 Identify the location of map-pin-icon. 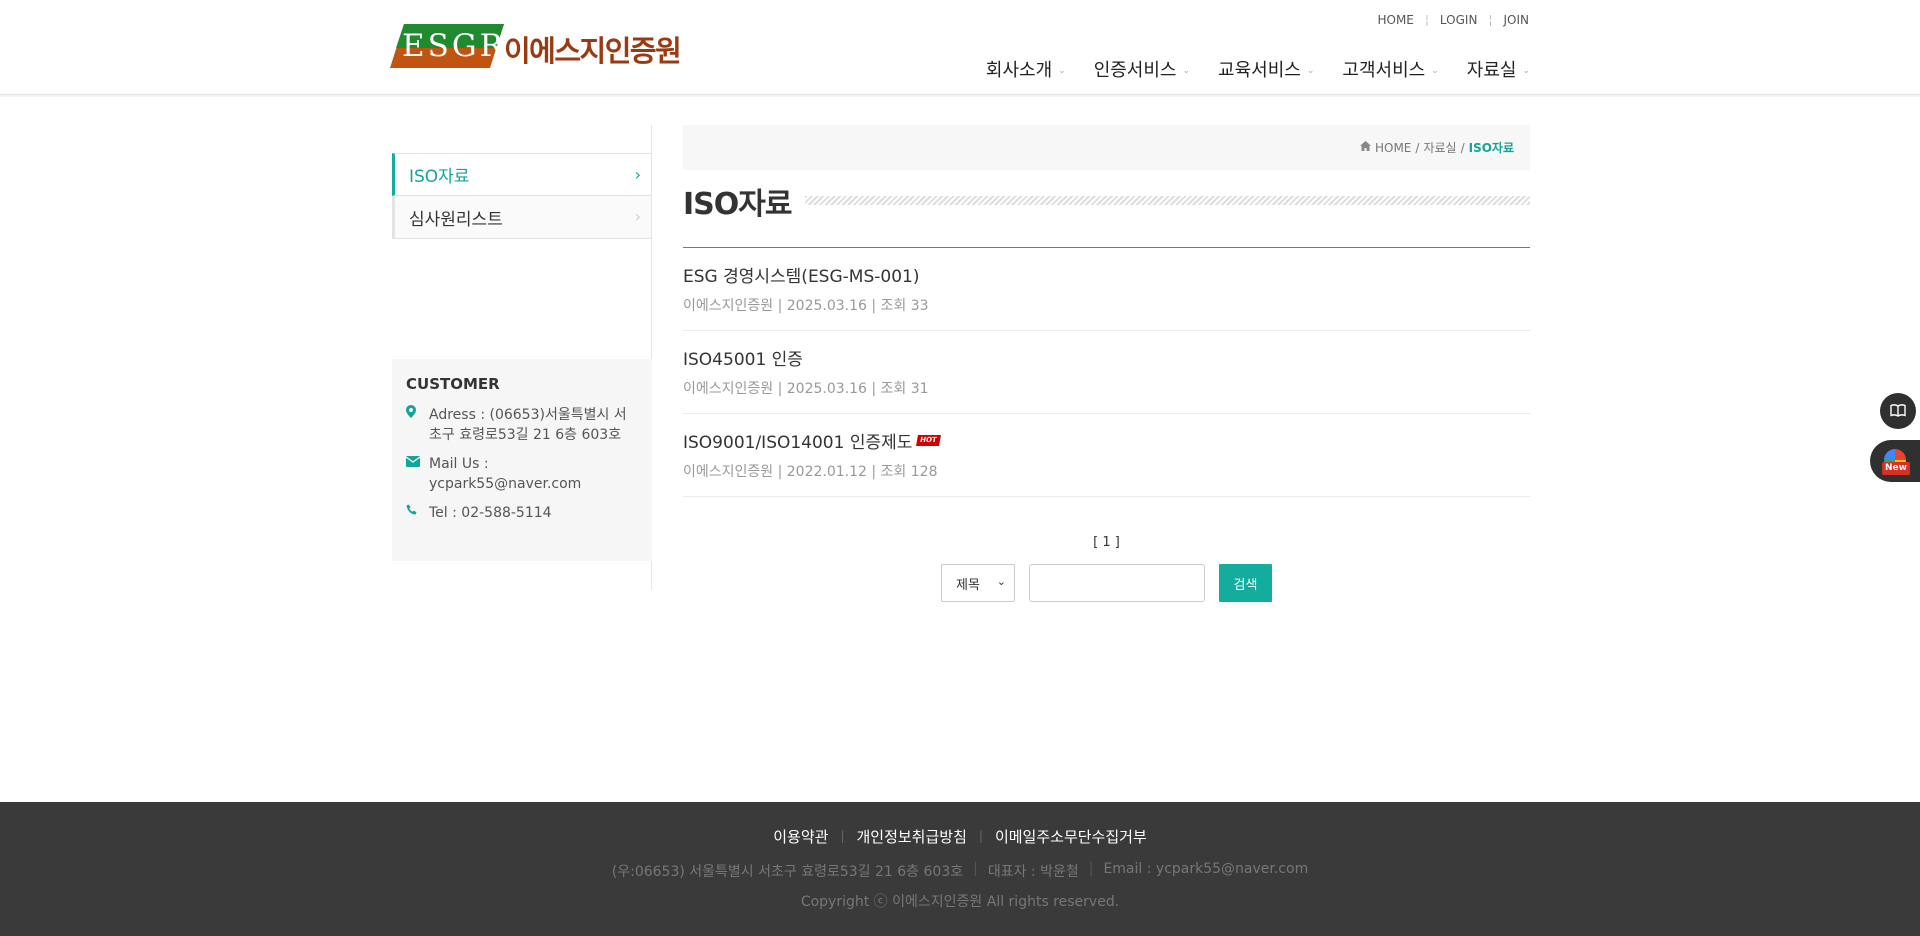
(417, 425).